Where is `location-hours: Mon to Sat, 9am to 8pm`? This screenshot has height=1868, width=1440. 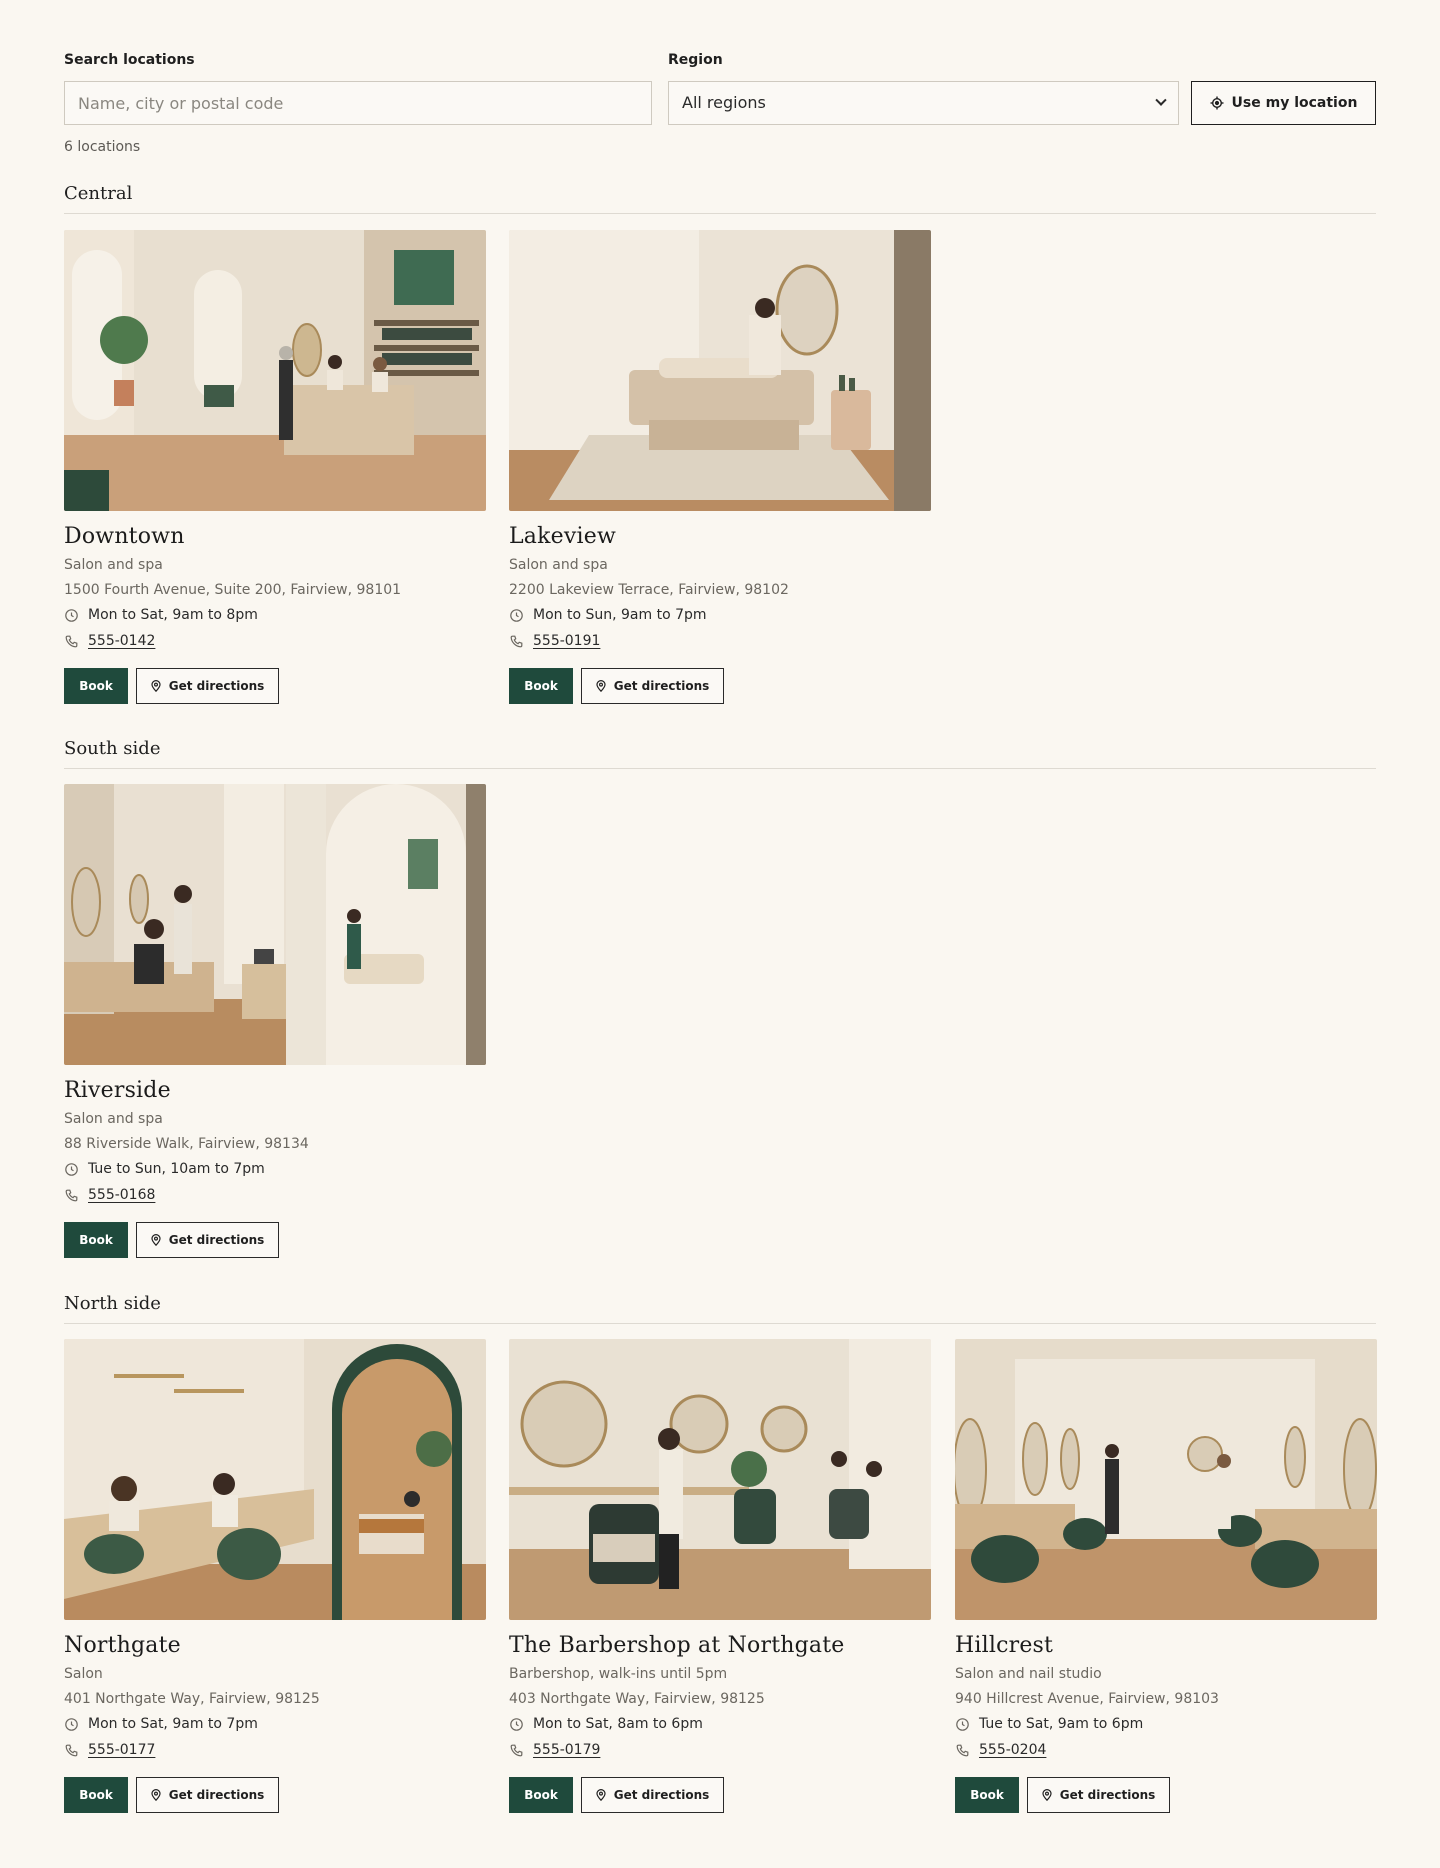 location-hours: Mon to Sat, 9am to 8pm is located at coordinates (173, 615).